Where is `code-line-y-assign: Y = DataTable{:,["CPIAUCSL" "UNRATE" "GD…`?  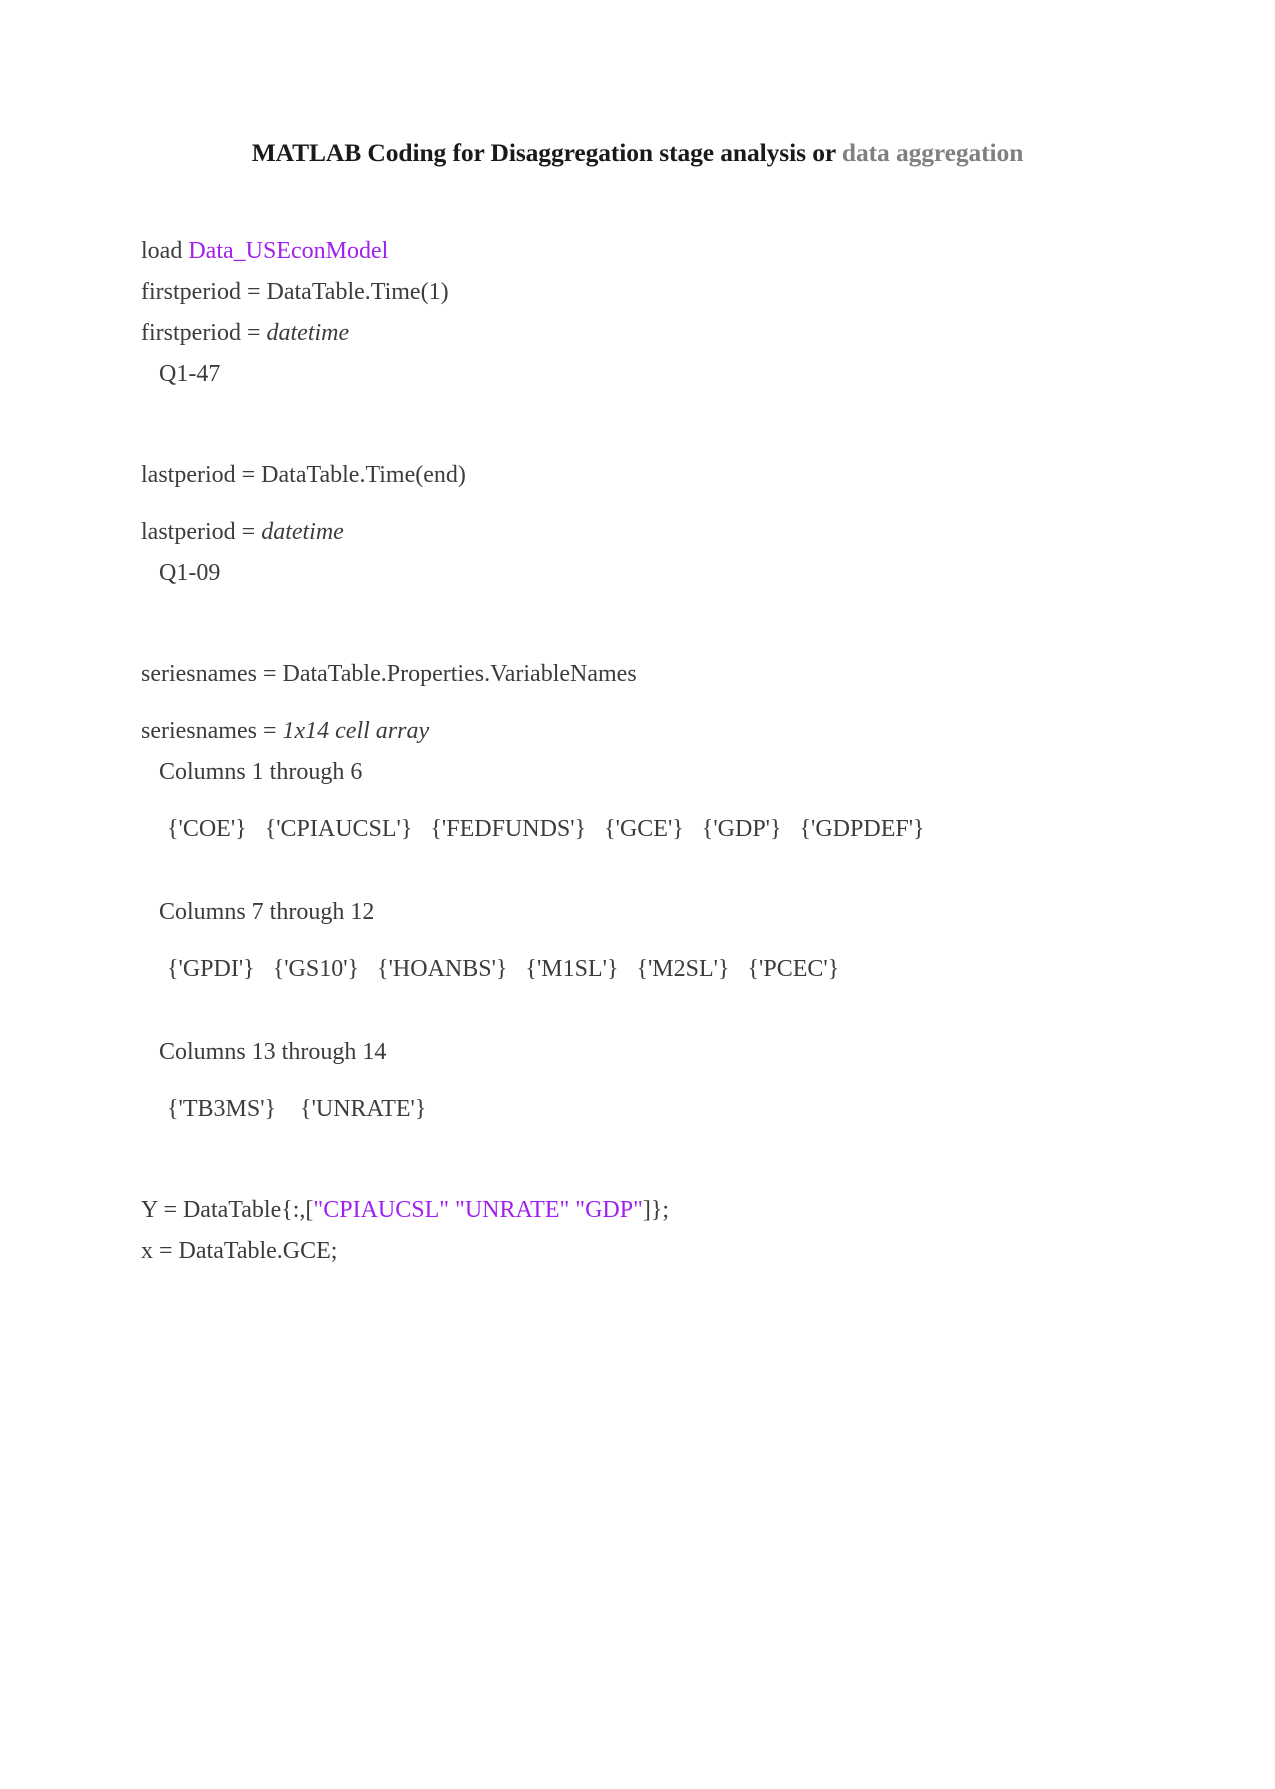
code-line-y-assign: Y = DataTable{:,["CPIAUCSL" "UNRATE" "GD… is located at coordinates (658, 1210).